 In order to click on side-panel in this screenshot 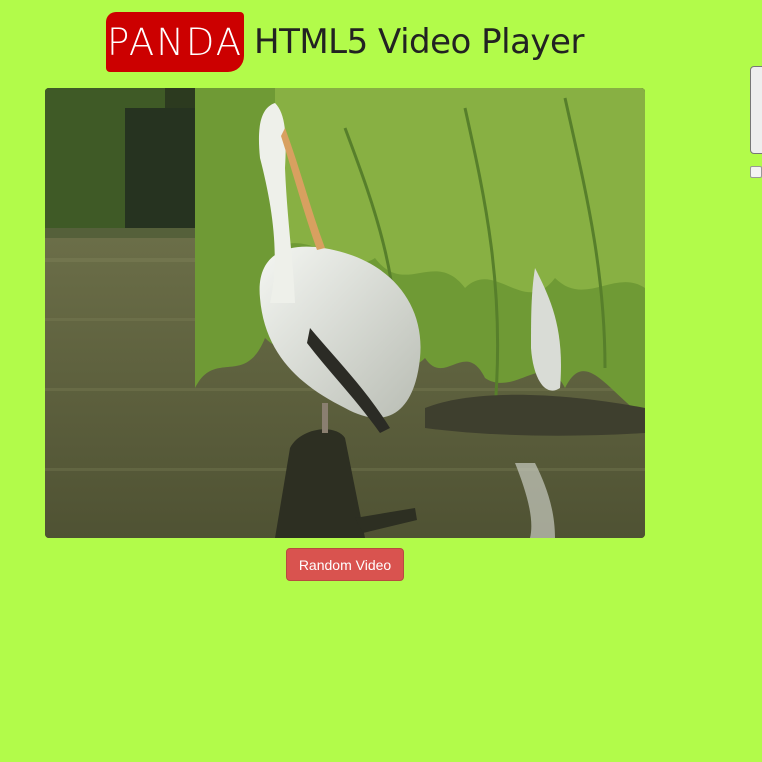, I will do `click(756, 110)`.